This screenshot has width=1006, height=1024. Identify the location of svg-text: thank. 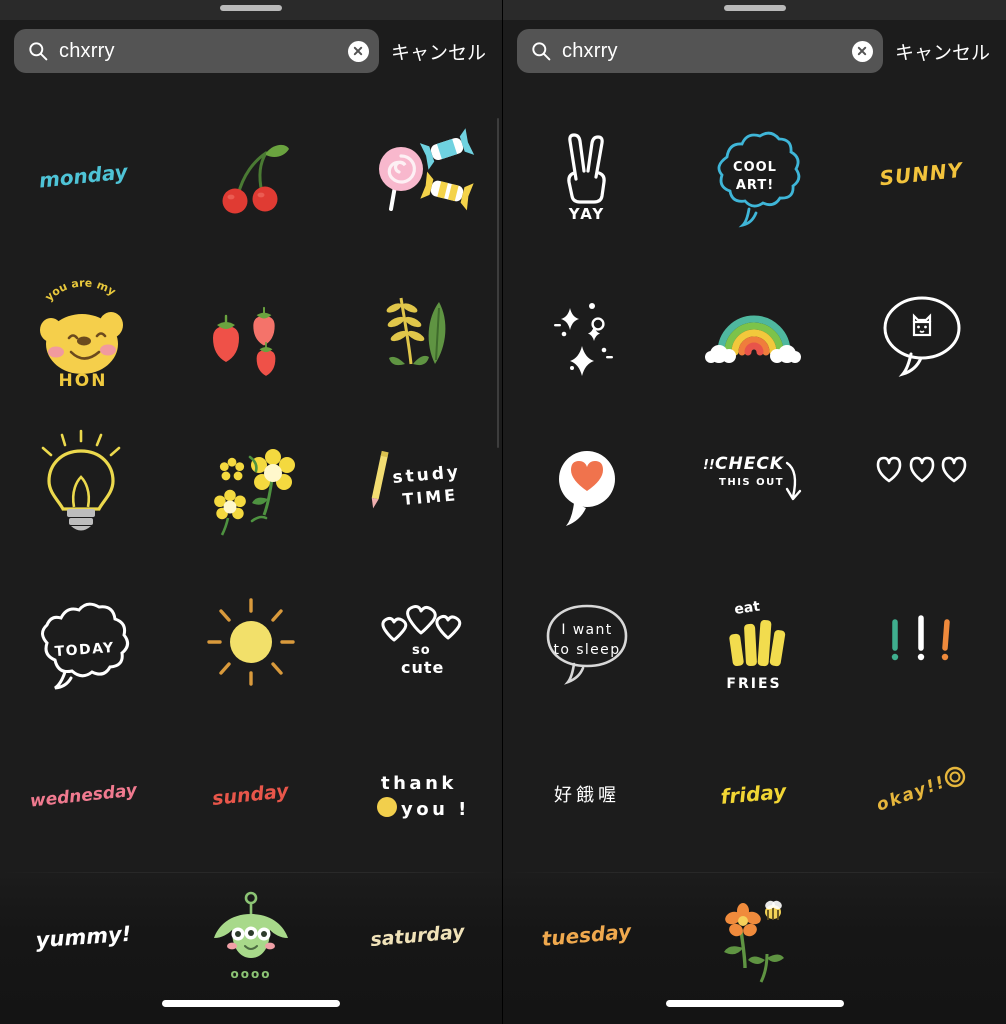
(419, 783).